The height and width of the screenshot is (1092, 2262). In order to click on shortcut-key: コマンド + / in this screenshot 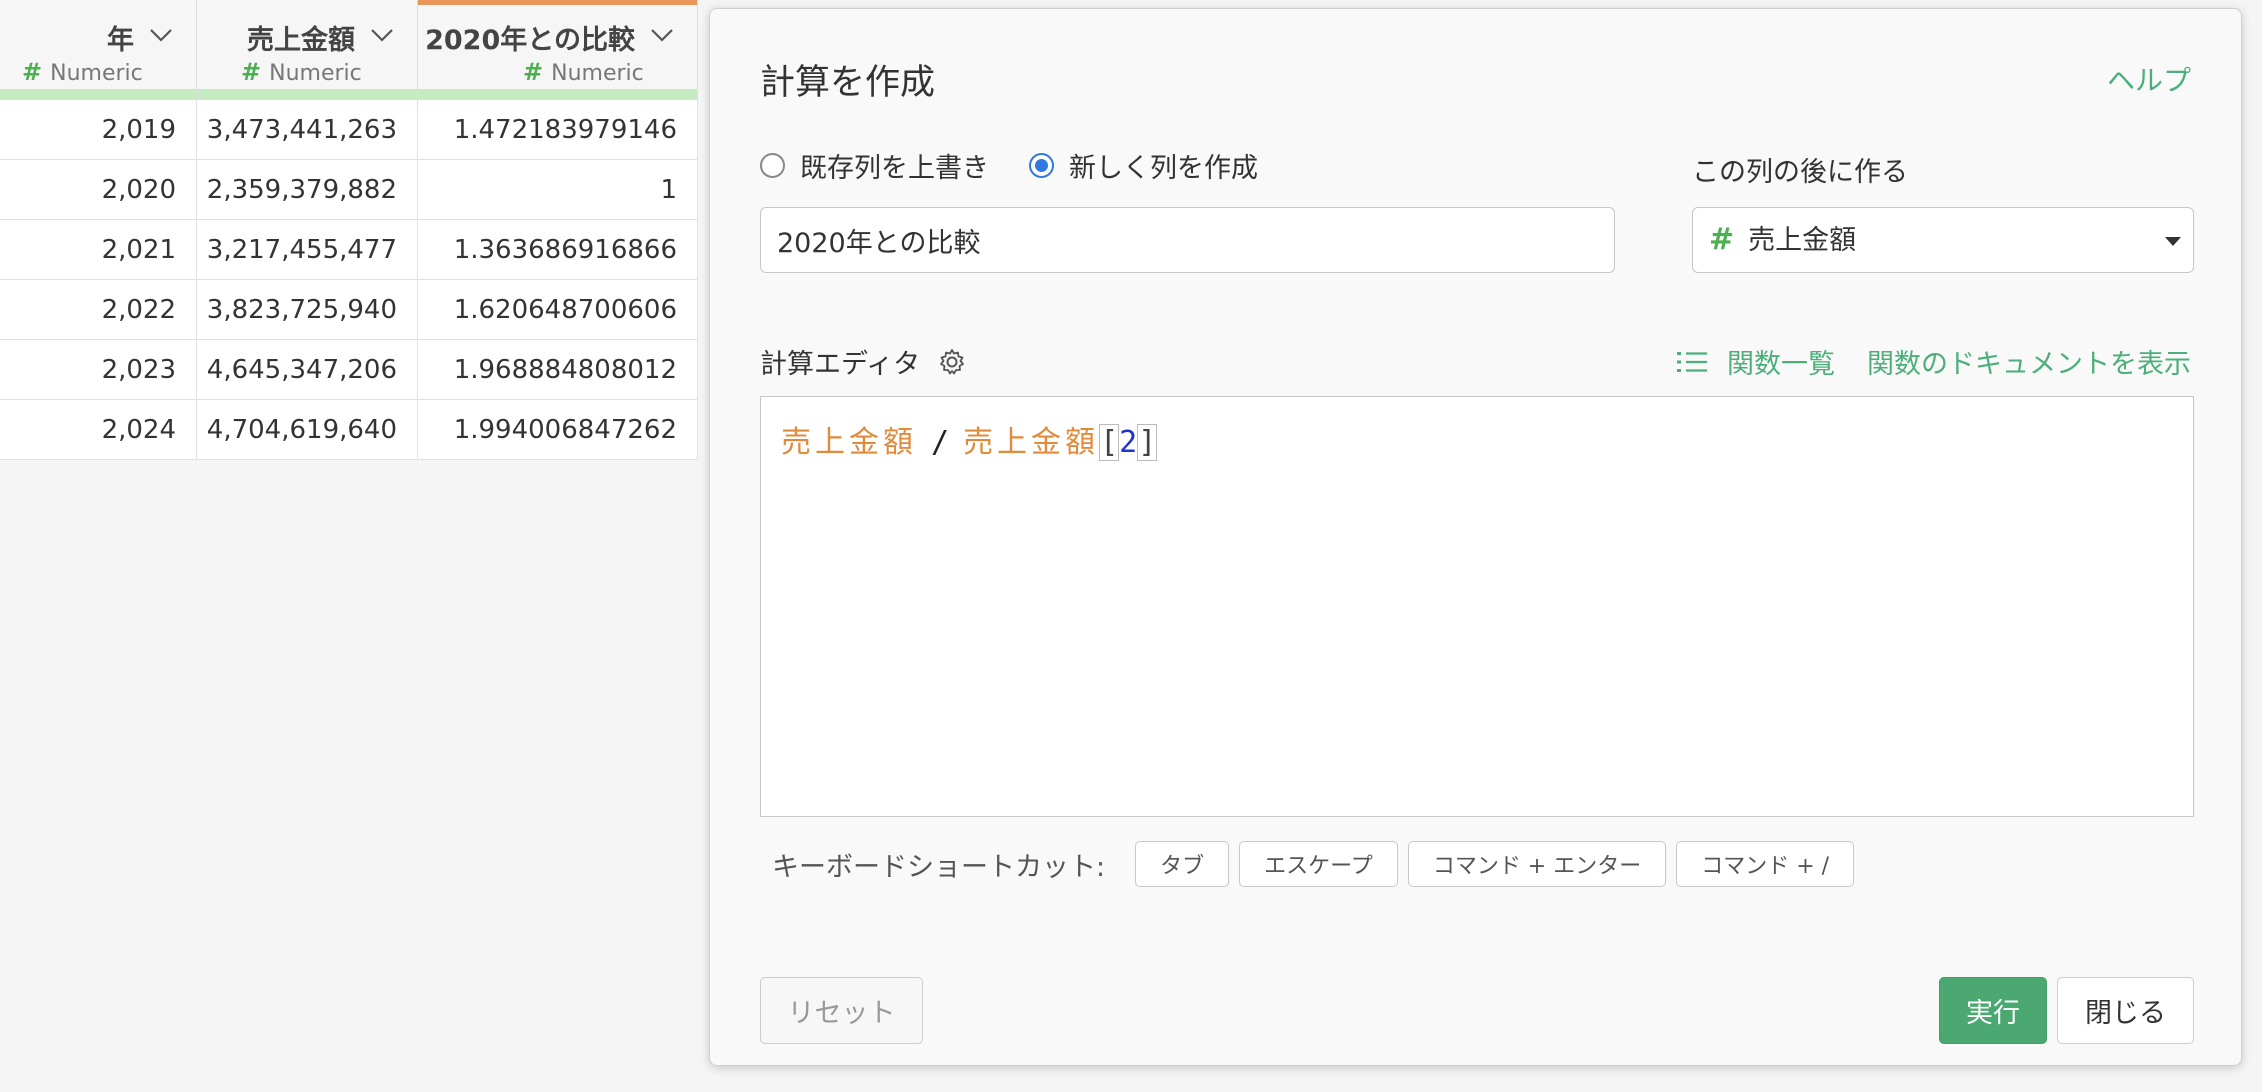, I will do `click(1765, 864)`.